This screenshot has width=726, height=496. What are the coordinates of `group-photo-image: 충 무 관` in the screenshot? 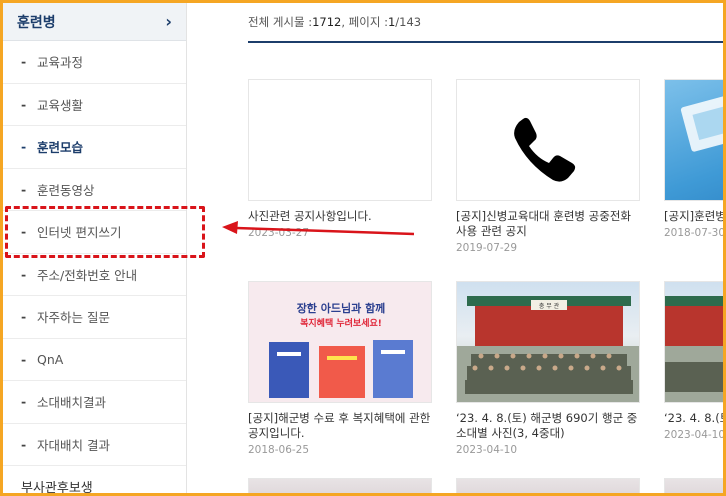 It's located at (548, 349).